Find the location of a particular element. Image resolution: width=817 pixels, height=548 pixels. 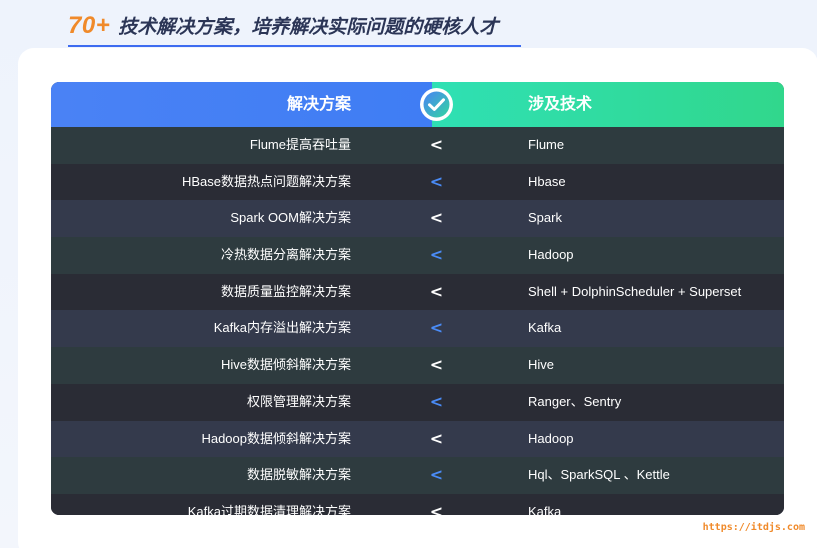

header-underline is located at coordinates (294, 46).